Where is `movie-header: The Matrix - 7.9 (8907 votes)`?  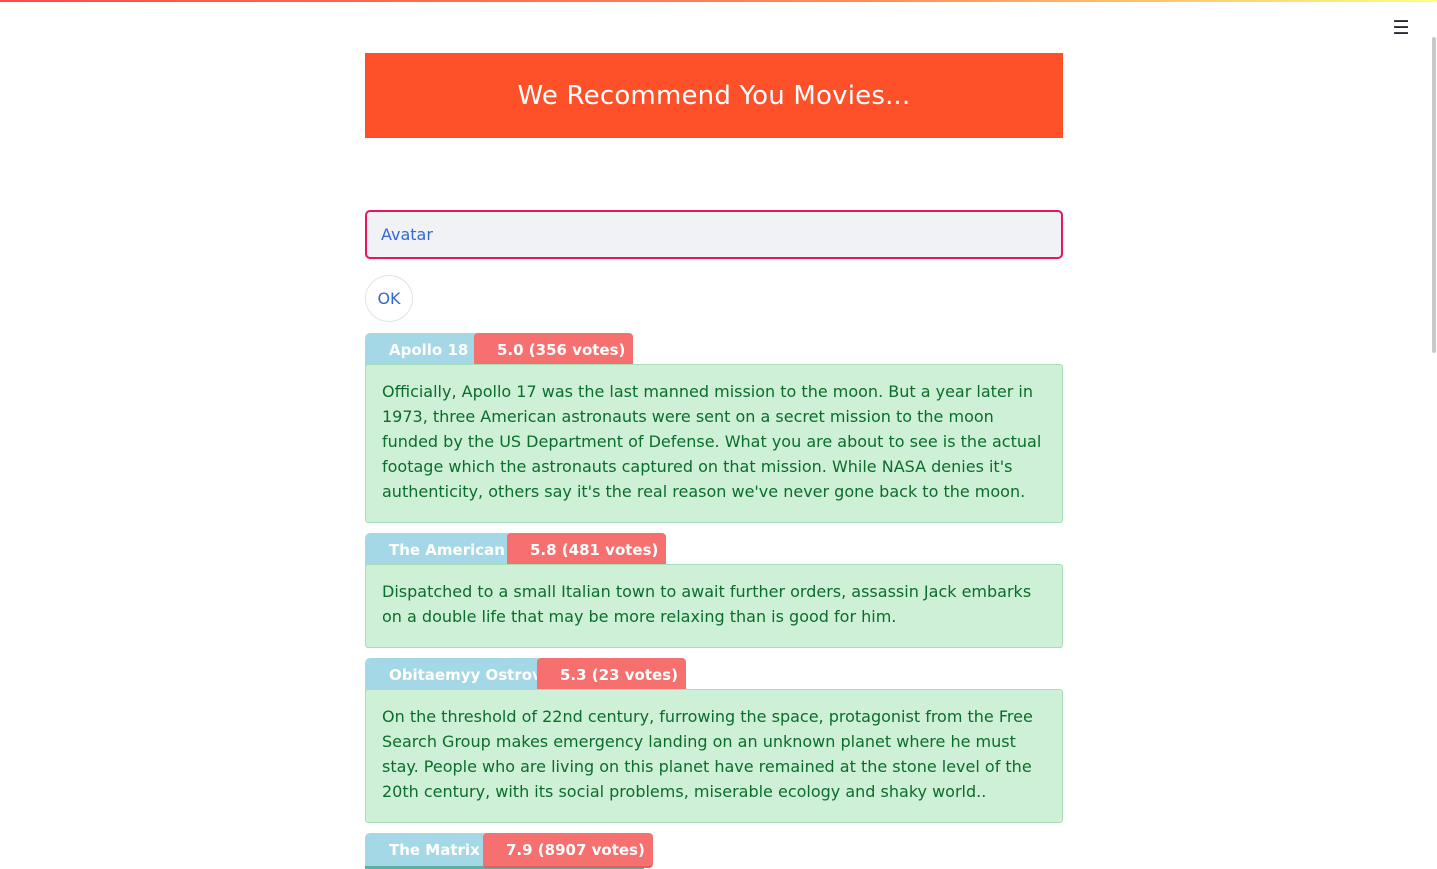
movie-header: The Matrix - 7.9 (8907 votes) is located at coordinates (509, 851).